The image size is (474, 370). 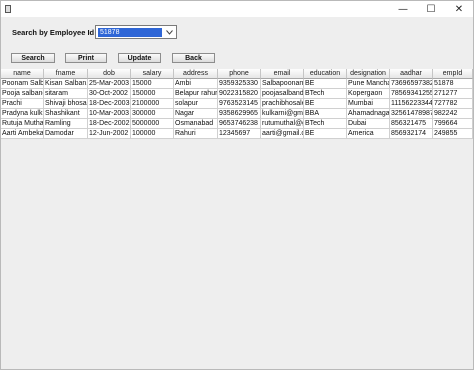 What do you see at coordinates (193, 58) in the screenshot?
I see `back-button: Back` at bounding box center [193, 58].